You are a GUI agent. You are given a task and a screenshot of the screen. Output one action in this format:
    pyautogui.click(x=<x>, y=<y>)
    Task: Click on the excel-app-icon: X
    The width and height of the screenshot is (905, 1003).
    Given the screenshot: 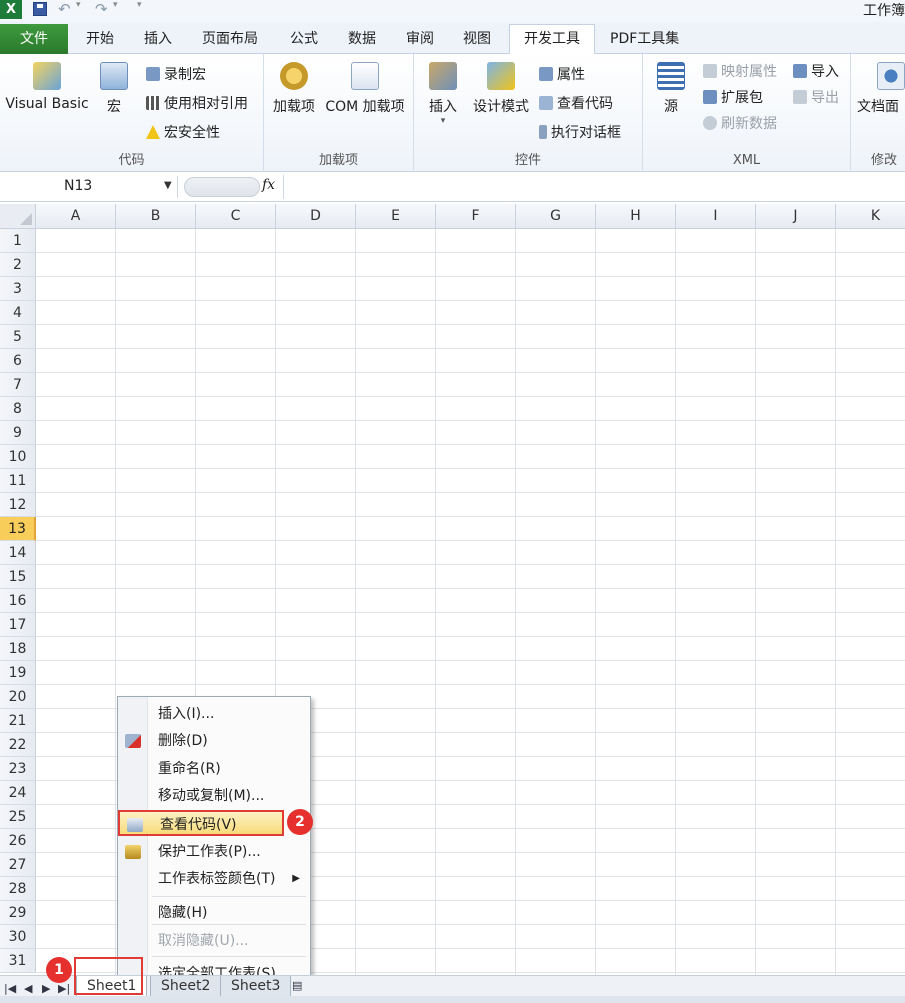 What is the action you would take?
    pyautogui.click(x=11, y=9)
    